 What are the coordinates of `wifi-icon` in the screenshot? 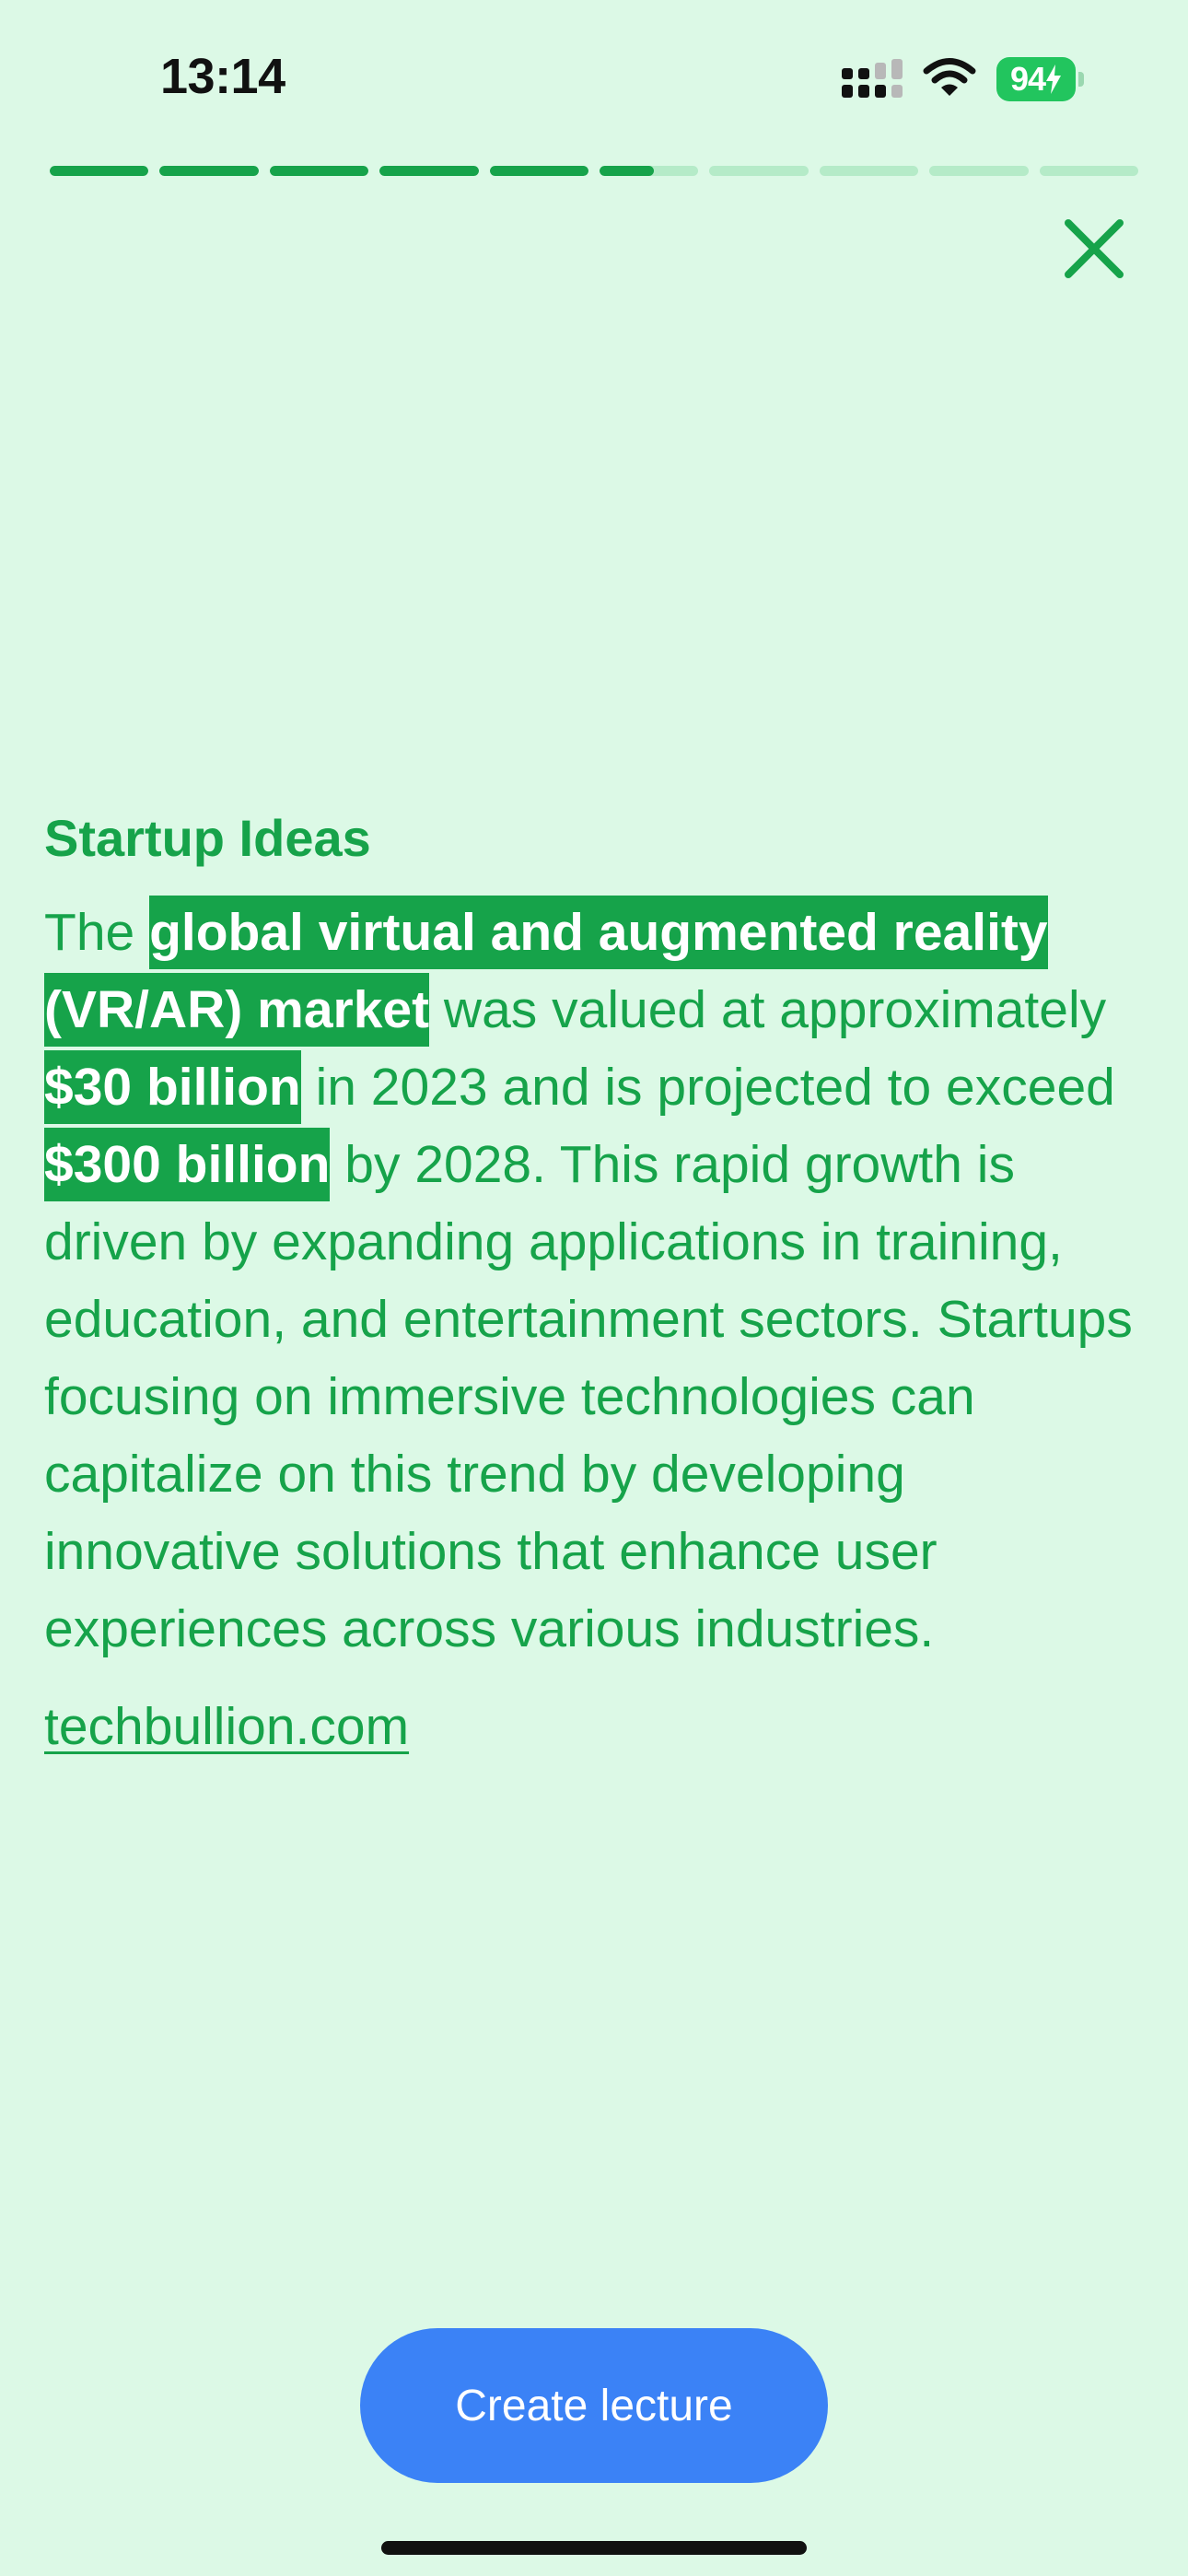 It's located at (949, 77).